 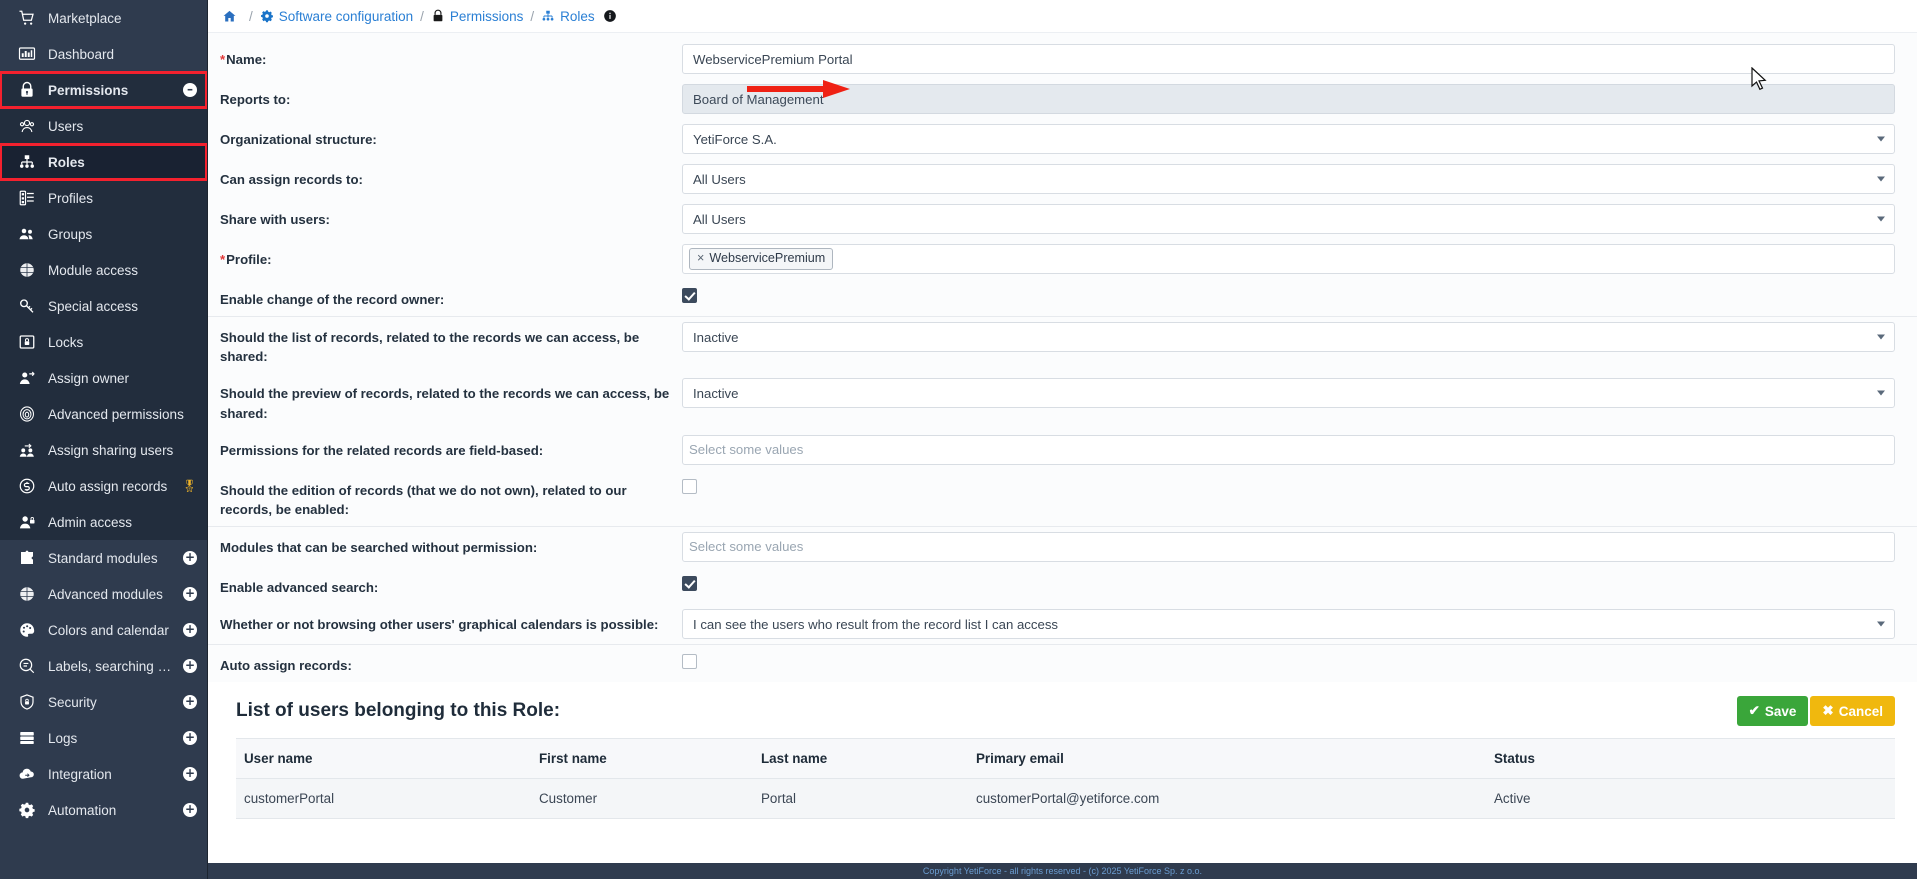 I want to click on sidebar-item-labels-searching: Labels, searching an... +, so click(x=103, y=666).